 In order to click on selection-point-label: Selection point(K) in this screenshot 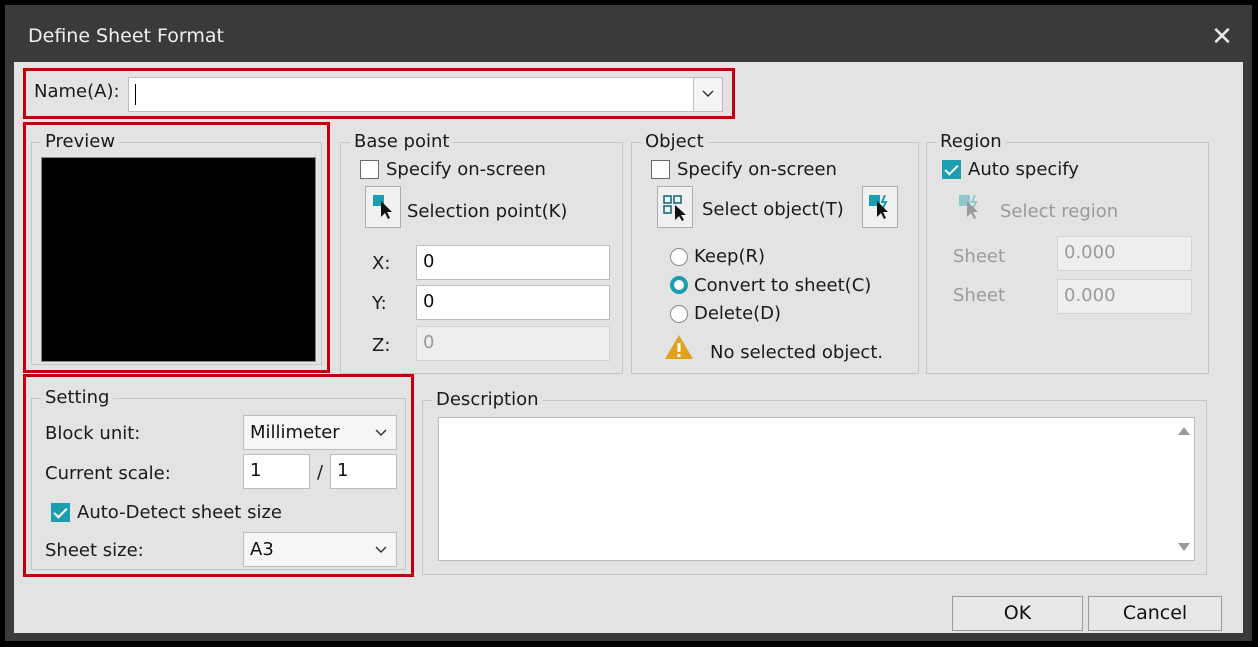, I will do `click(487, 211)`.